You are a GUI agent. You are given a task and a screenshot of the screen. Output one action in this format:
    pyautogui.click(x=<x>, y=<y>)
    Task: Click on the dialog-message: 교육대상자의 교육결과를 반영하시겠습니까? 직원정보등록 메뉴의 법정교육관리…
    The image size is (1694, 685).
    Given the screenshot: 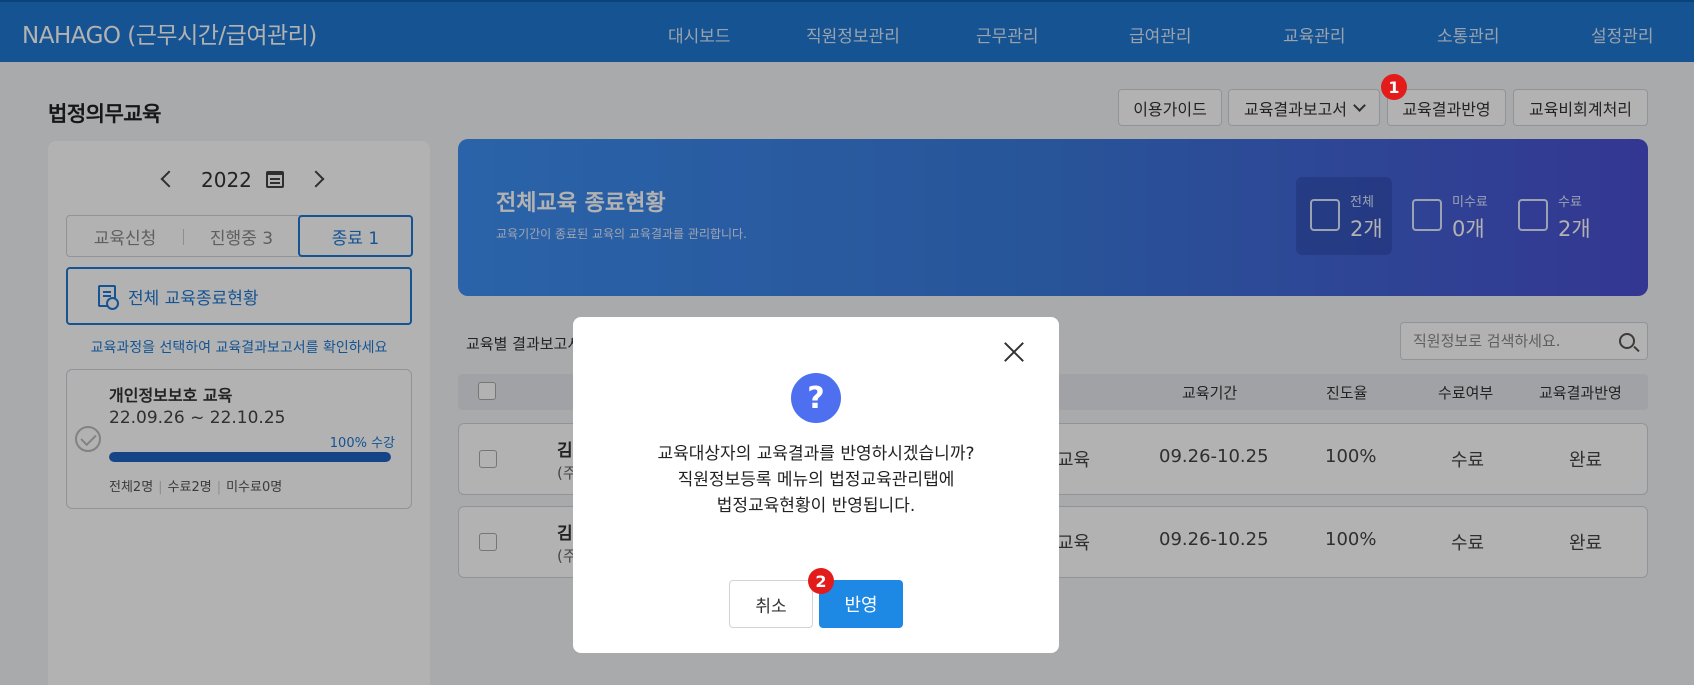 What is the action you would take?
    pyautogui.click(x=816, y=480)
    